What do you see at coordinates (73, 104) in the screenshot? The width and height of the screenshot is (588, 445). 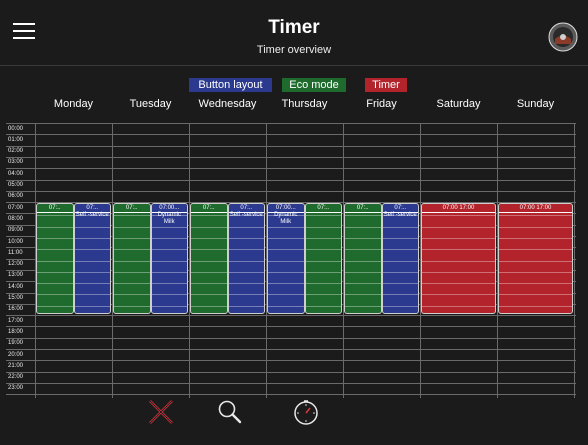 I see `day-header-monday: Monday` at bounding box center [73, 104].